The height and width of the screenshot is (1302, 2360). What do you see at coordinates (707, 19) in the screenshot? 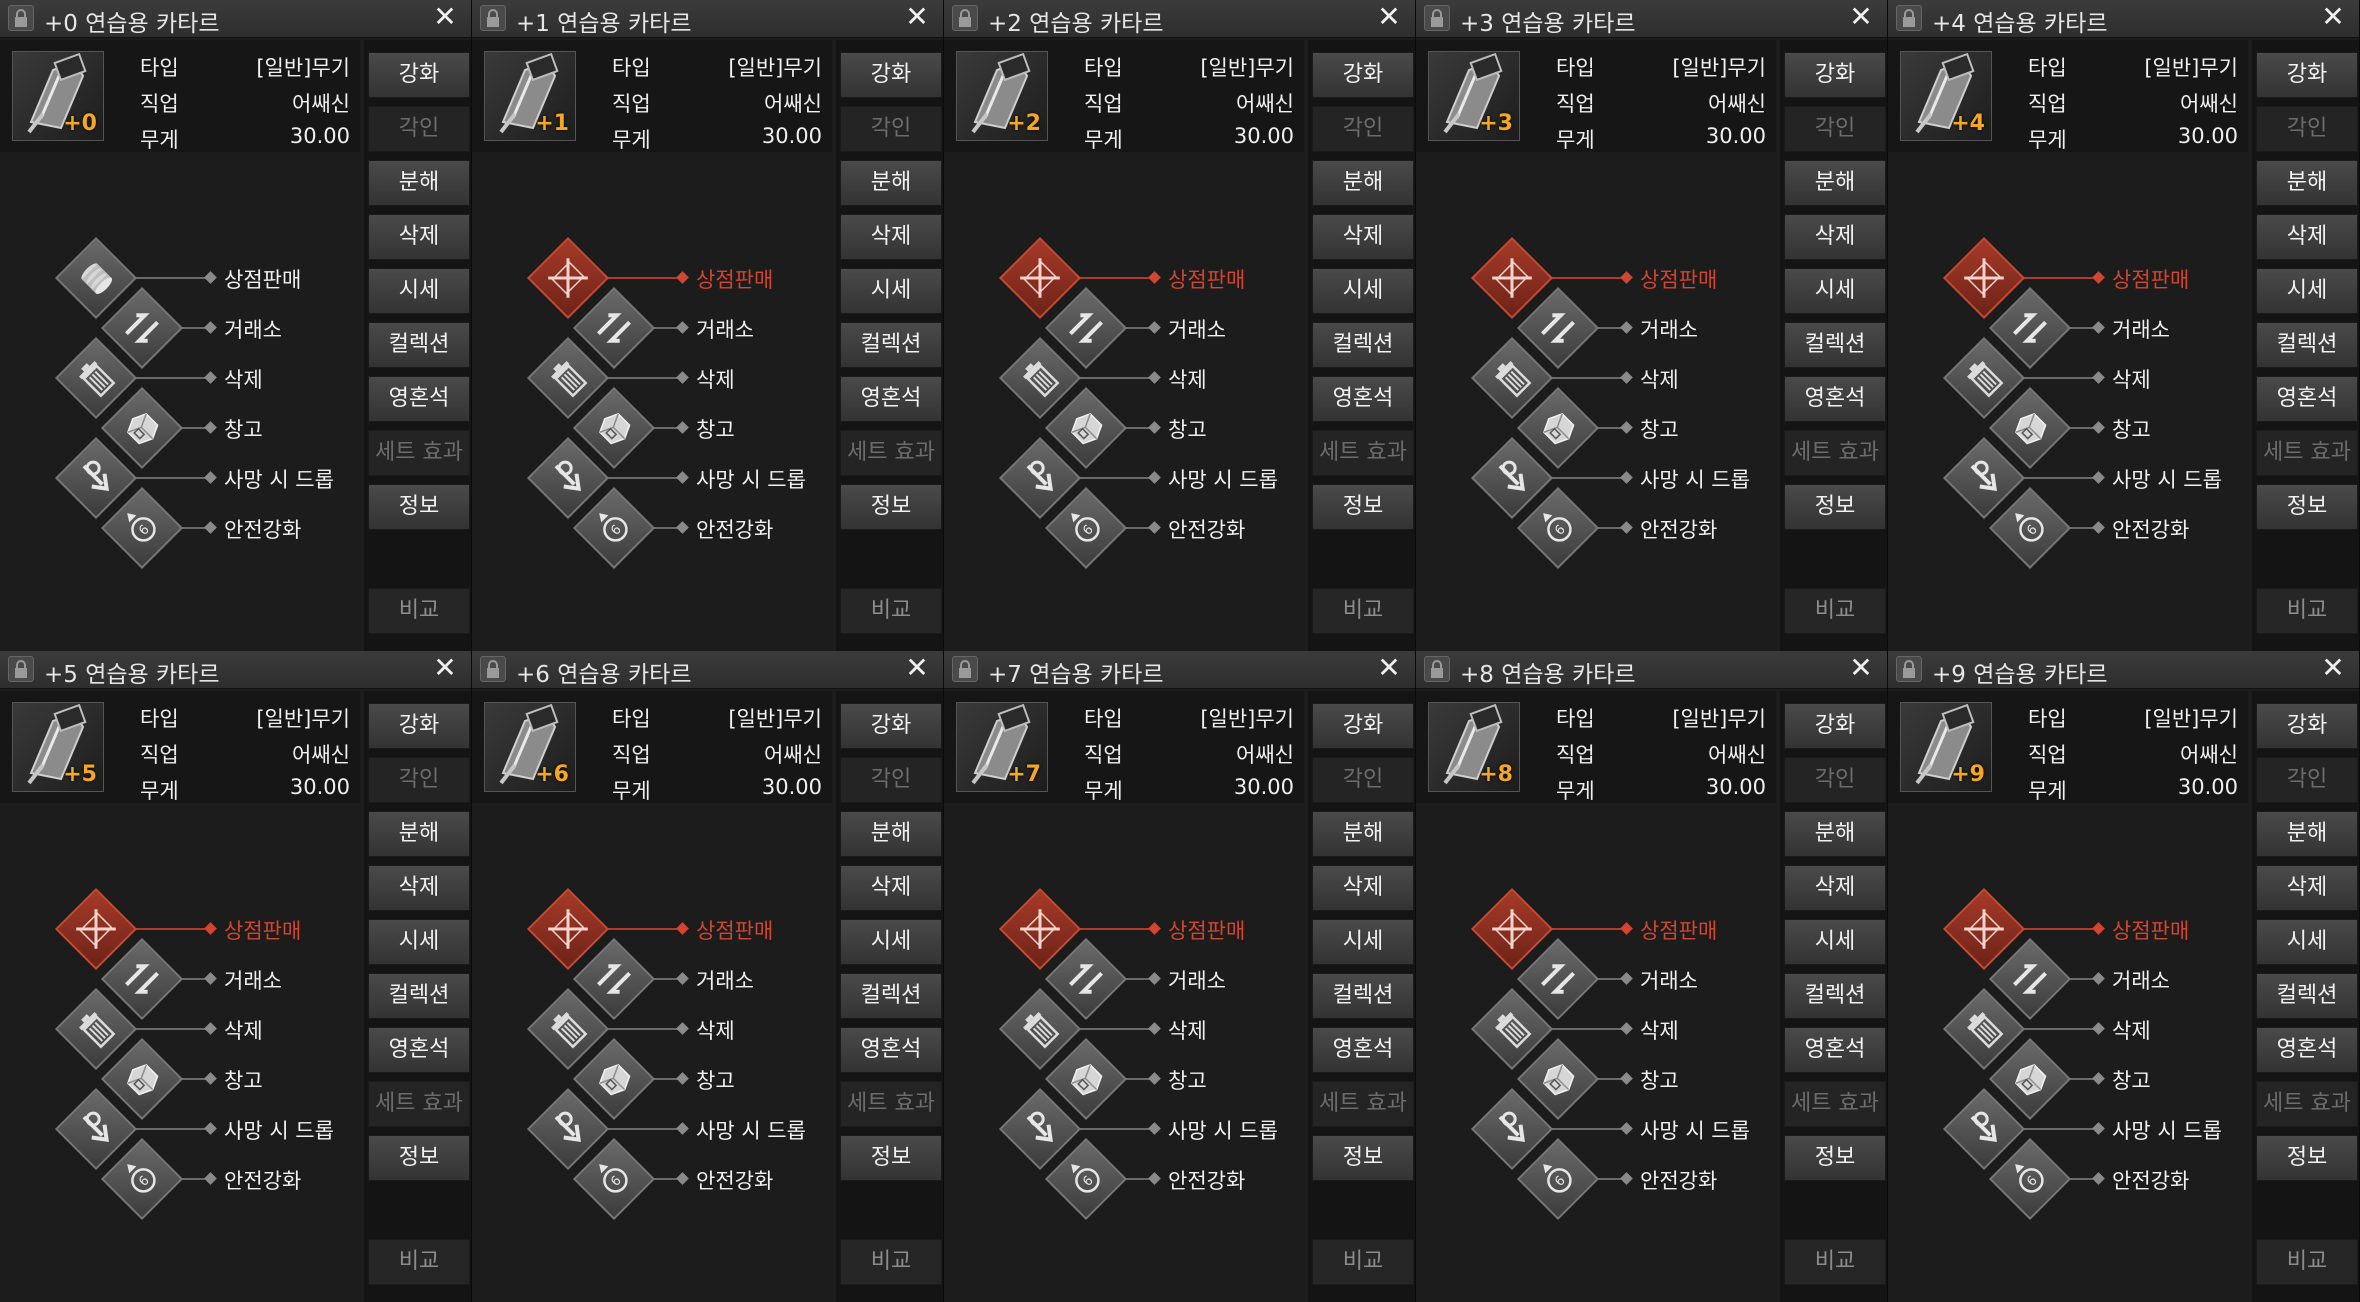
I see `title-bar: +1 연습용 카타르 ✕` at bounding box center [707, 19].